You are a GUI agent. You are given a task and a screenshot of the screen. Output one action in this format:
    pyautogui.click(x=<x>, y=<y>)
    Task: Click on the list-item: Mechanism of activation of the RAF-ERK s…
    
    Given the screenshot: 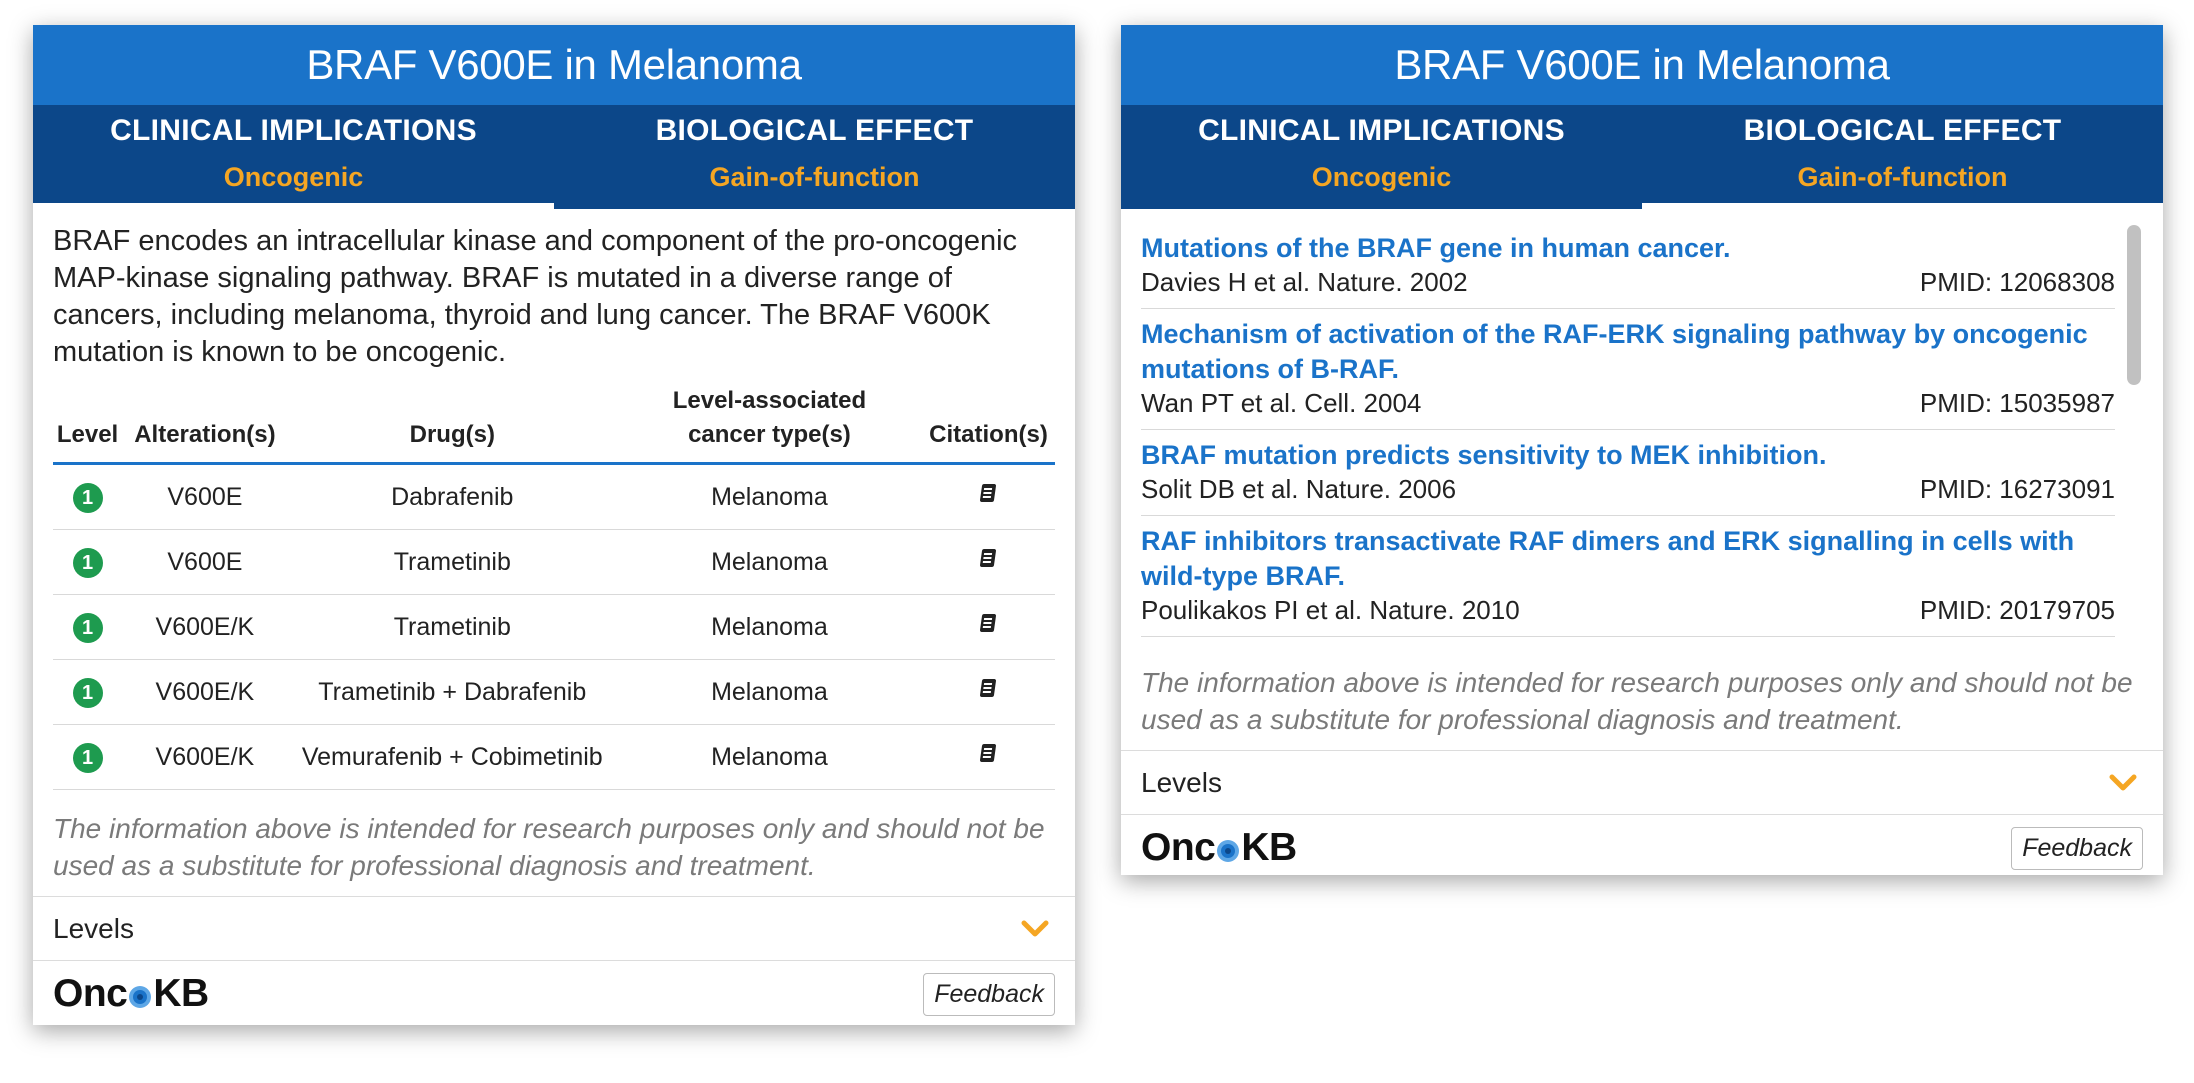 What is the action you would take?
    pyautogui.click(x=1628, y=369)
    